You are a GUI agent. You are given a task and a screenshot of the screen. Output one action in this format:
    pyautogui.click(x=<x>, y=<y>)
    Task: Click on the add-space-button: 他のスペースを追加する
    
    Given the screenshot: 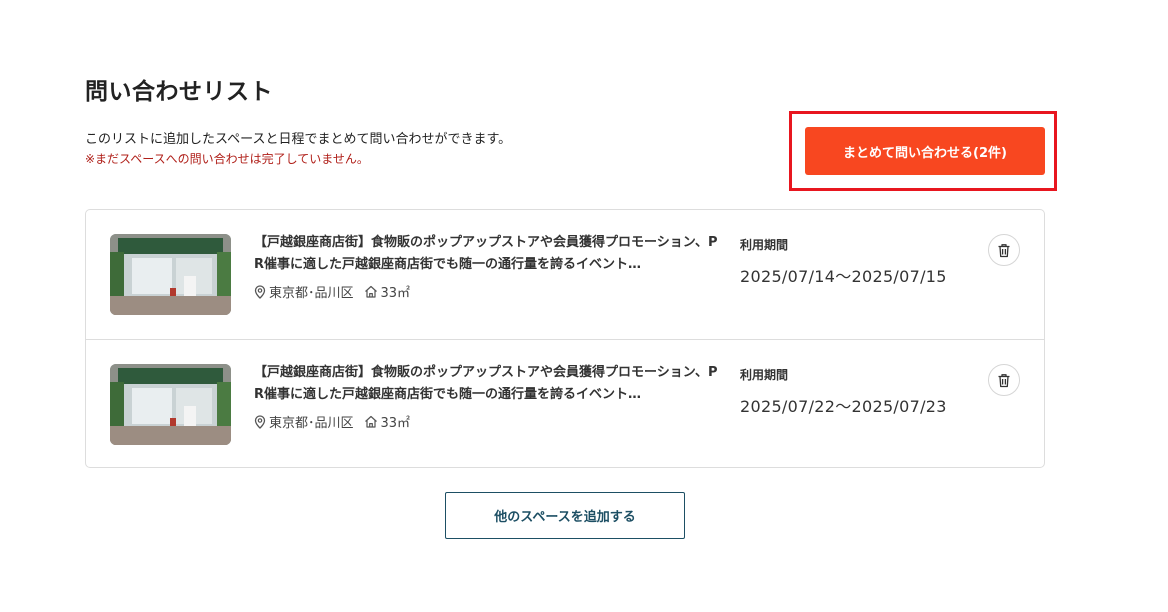 What is the action you would take?
    pyautogui.click(x=565, y=515)
    